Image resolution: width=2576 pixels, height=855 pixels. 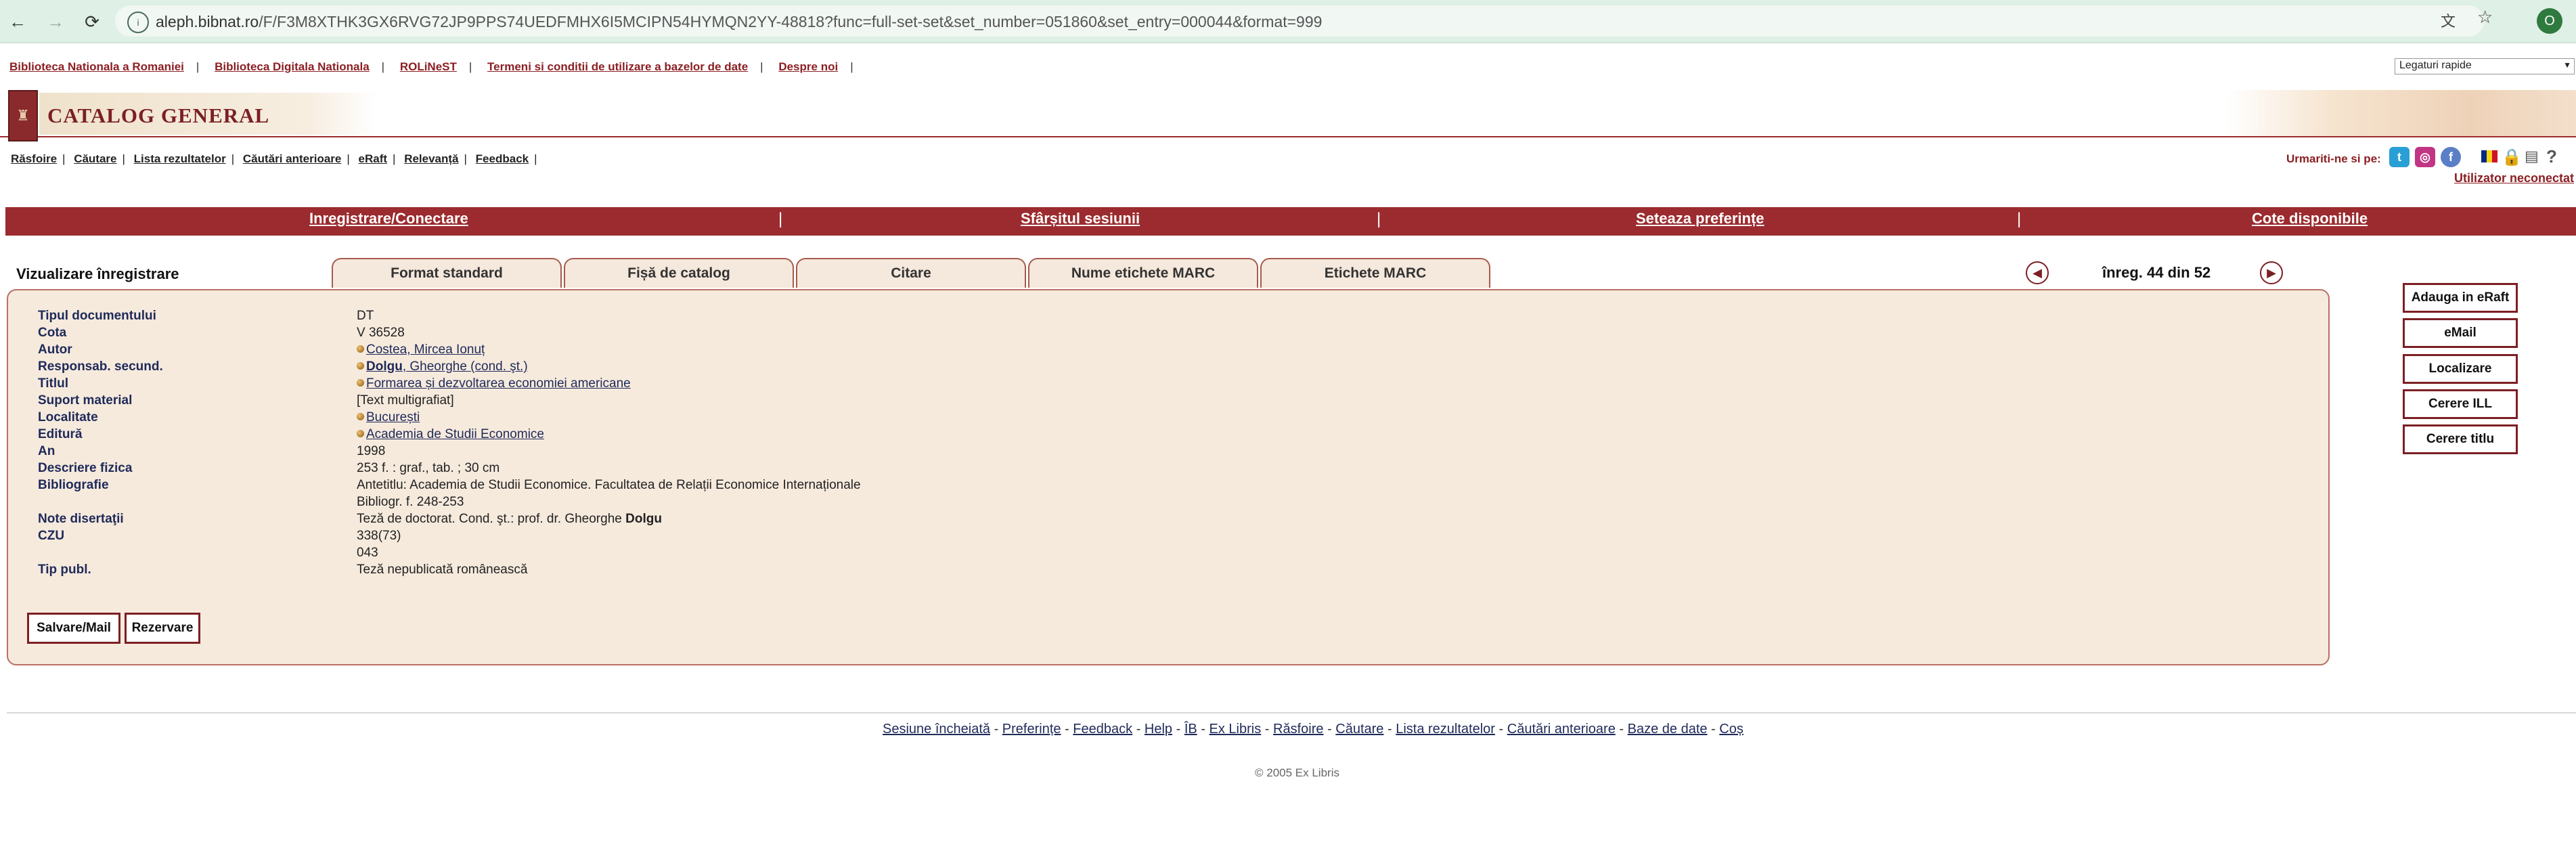 What do you see at coordinates (68, 417) in the screenshot?
I see `field-label: Localitate` at bounding box center [68, 417].